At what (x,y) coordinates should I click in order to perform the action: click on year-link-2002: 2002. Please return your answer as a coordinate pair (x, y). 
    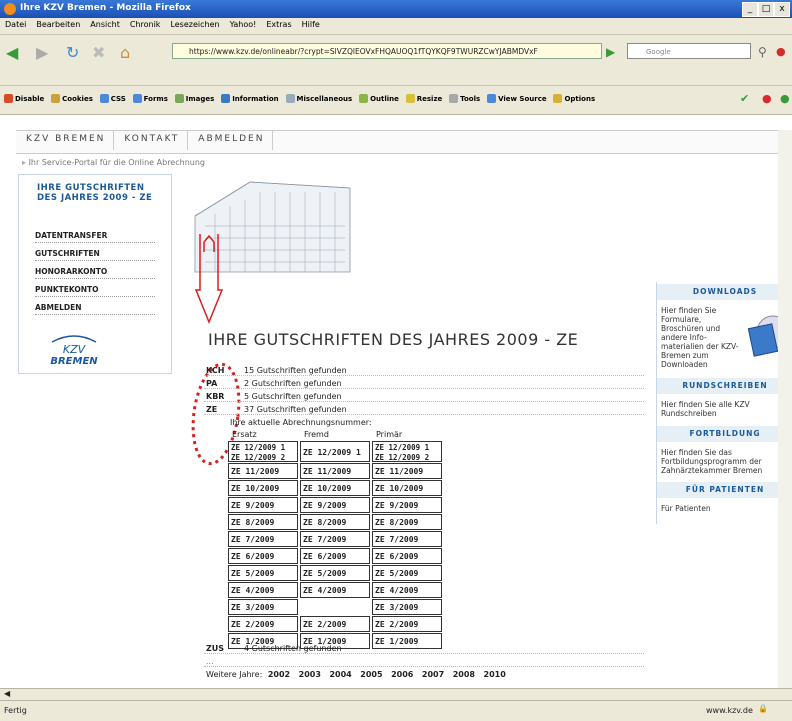
    Looking at the image, I should click on (279, 674).